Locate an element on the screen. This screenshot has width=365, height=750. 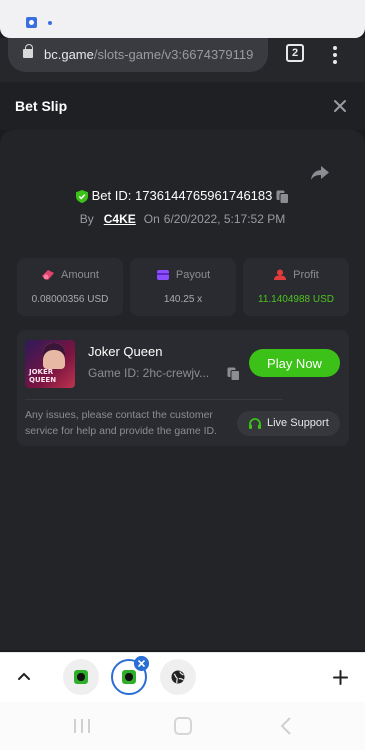
thumbnail-logo-line2: QUEEN is located at coordinates (43, 380).